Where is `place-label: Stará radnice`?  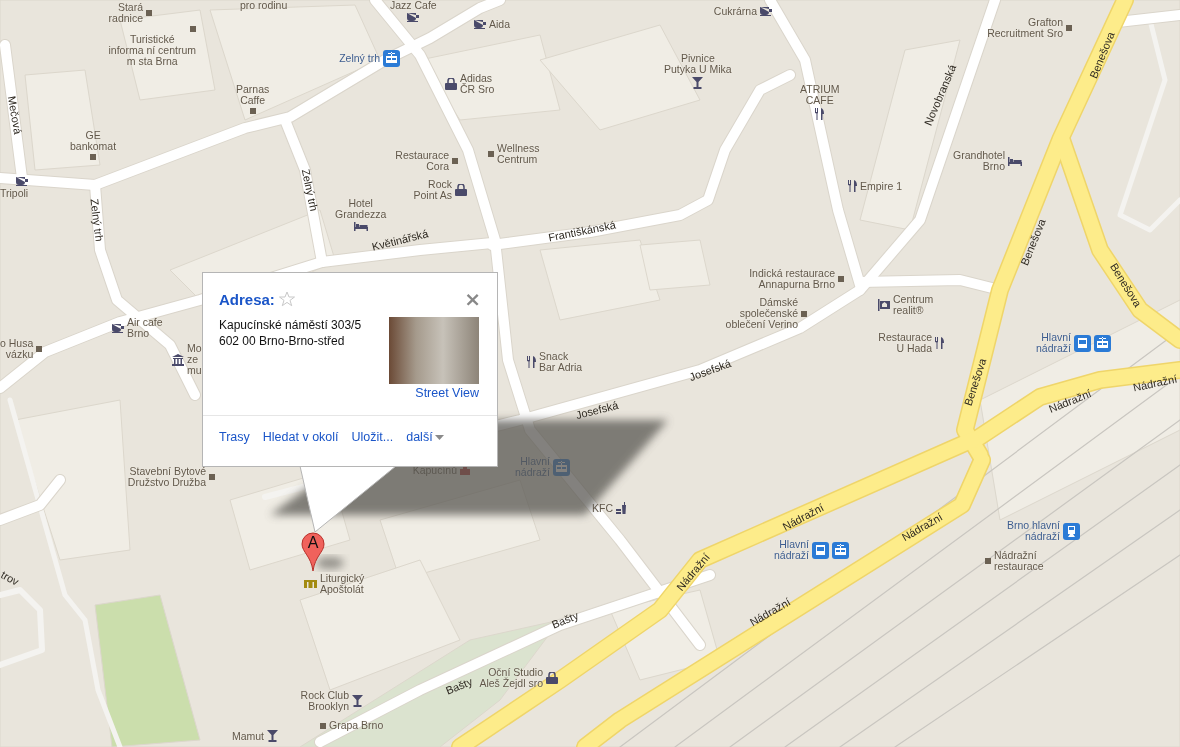 place-label: Stará radnice is located at coordinates (125, 13).